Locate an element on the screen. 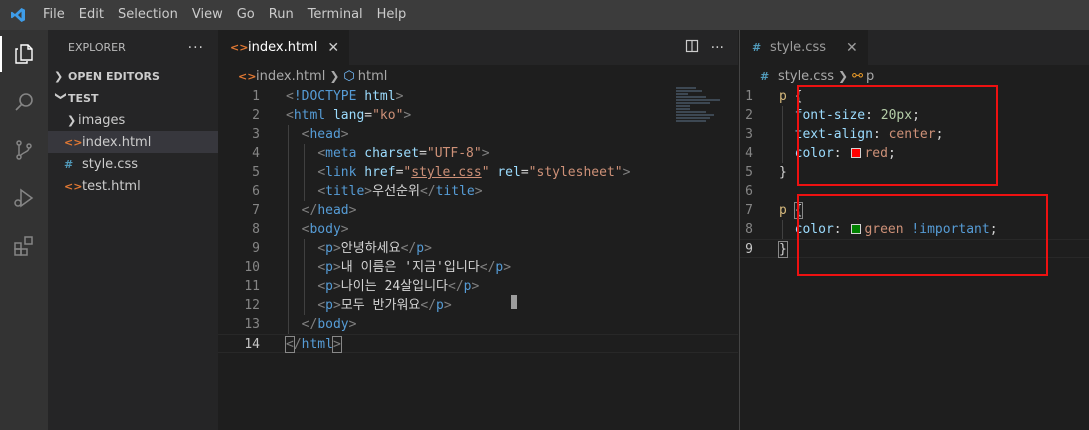 The height and width of the screenshot is (430, 1089). breadcrumb-file: style.css is located at coordinates (806, 76).